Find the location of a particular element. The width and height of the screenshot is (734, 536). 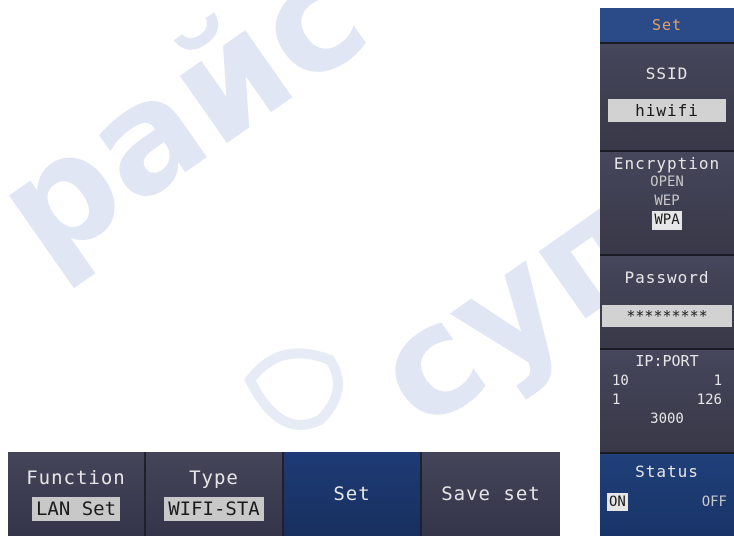

set-softkey: Set is located at coordinates (353, 494).